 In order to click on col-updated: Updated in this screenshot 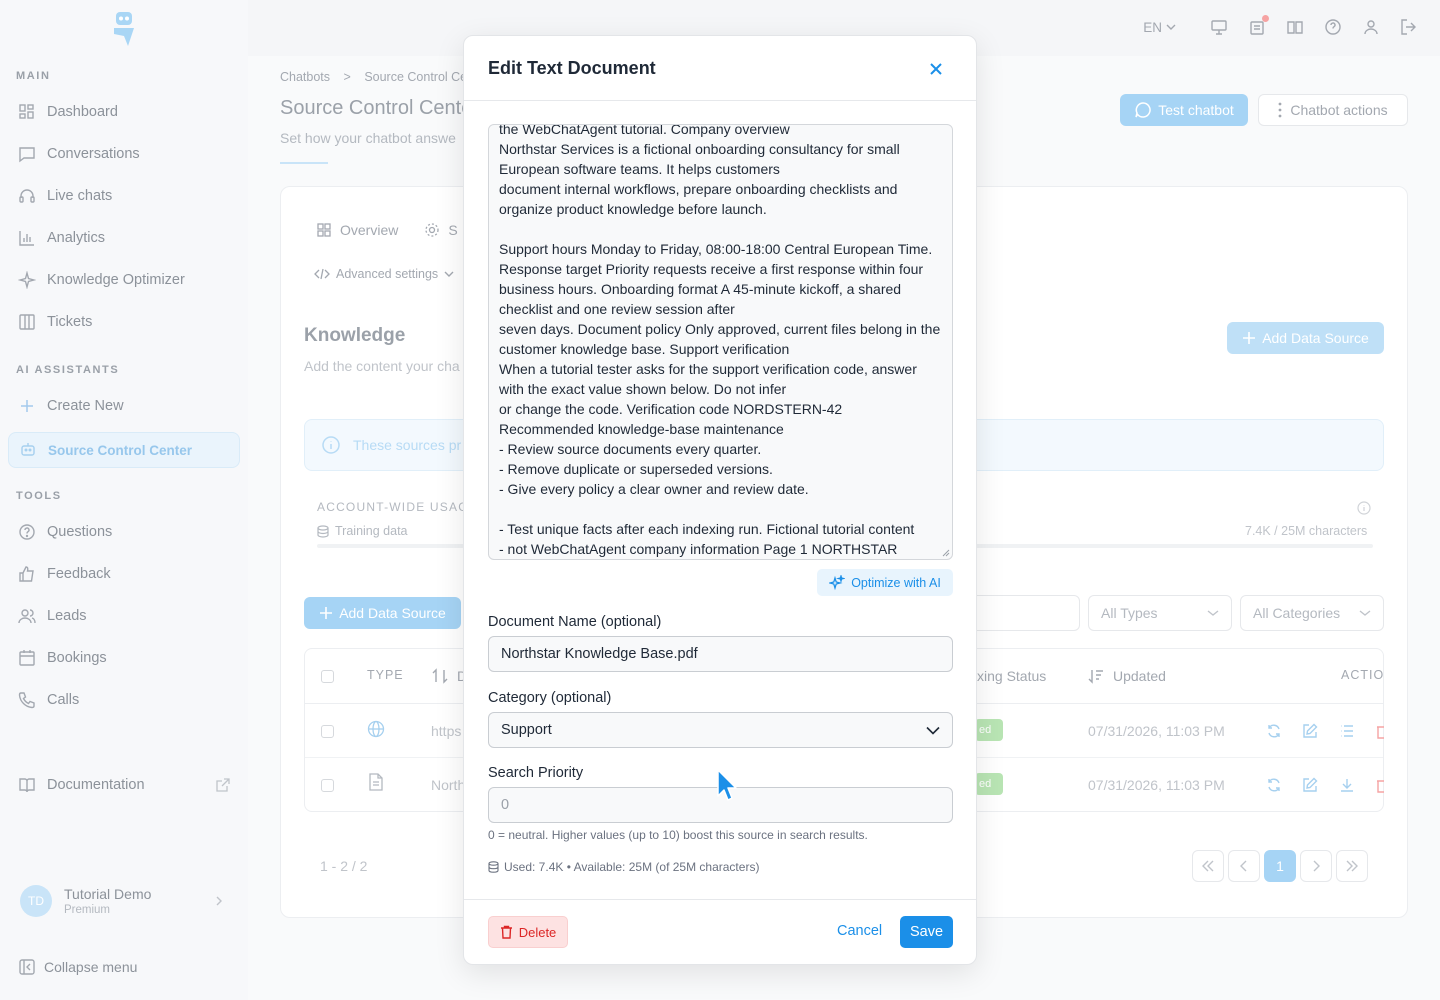, I will do `click(1139, 676)`.